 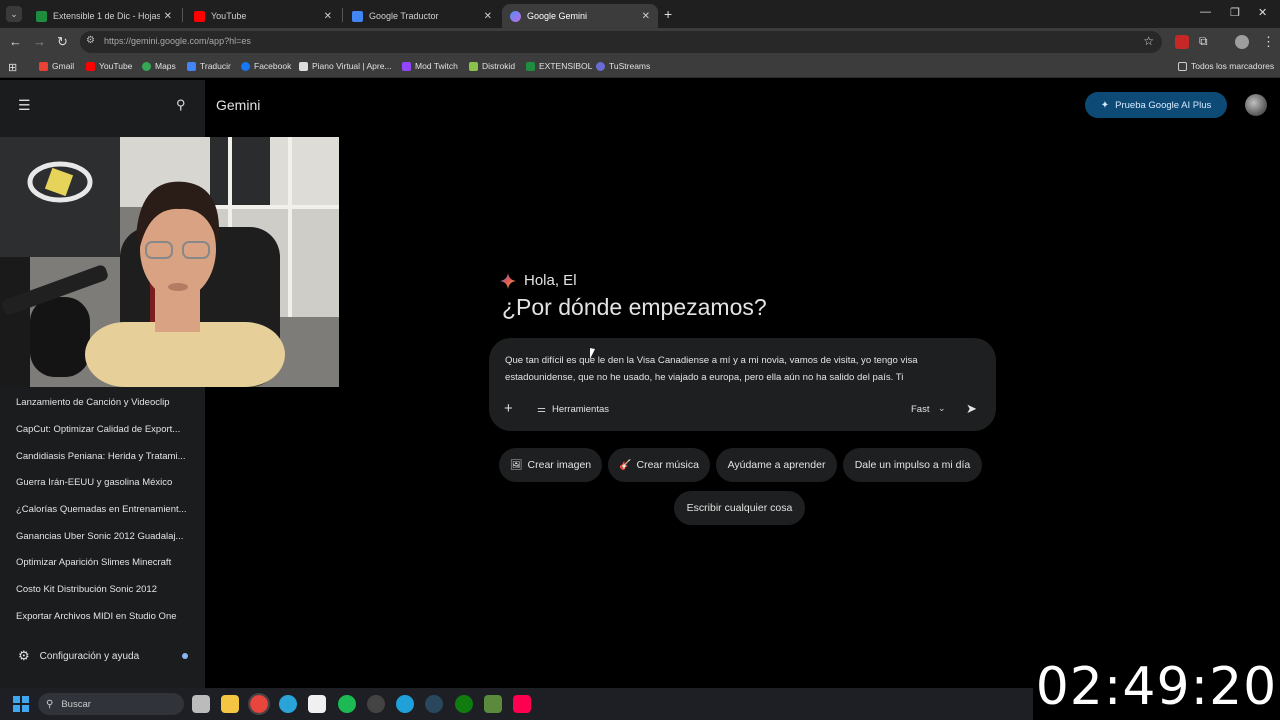 What do you see at coordinates (39, 41) in the screenshot?
I see `forward-icon: →` at bounding box center [39, 41].